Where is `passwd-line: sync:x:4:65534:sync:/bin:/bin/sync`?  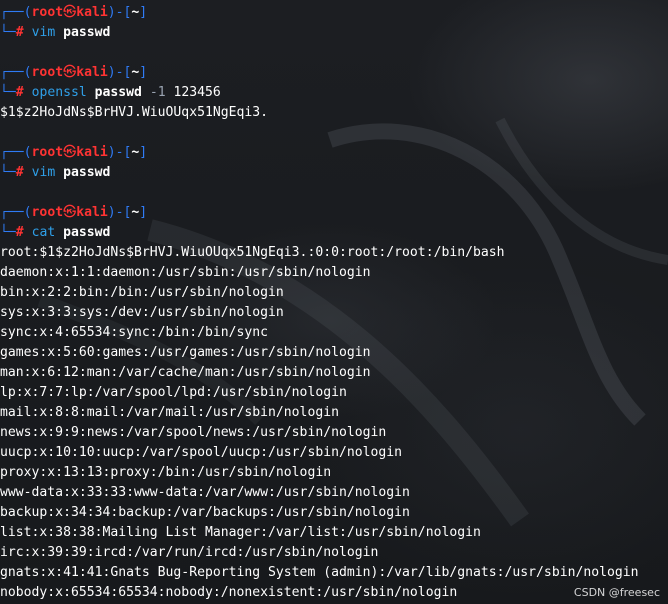 passwd-line: sync:x:4:65534:sync:/bin:/bin/sync is located at coordinates (134, 332).